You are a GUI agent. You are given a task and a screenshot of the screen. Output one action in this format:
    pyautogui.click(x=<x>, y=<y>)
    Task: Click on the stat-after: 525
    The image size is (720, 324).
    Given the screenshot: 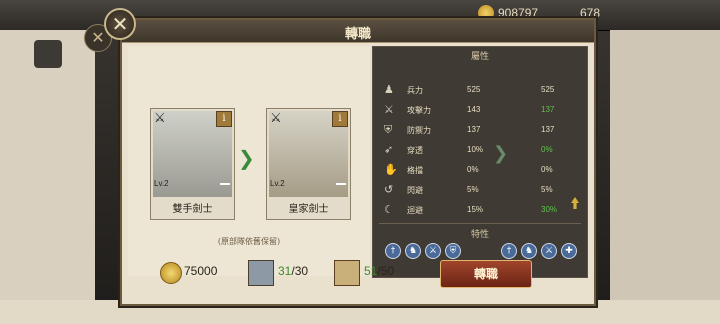 What is the action you would take?
    pyautogui.click(x=548, y=89)
    